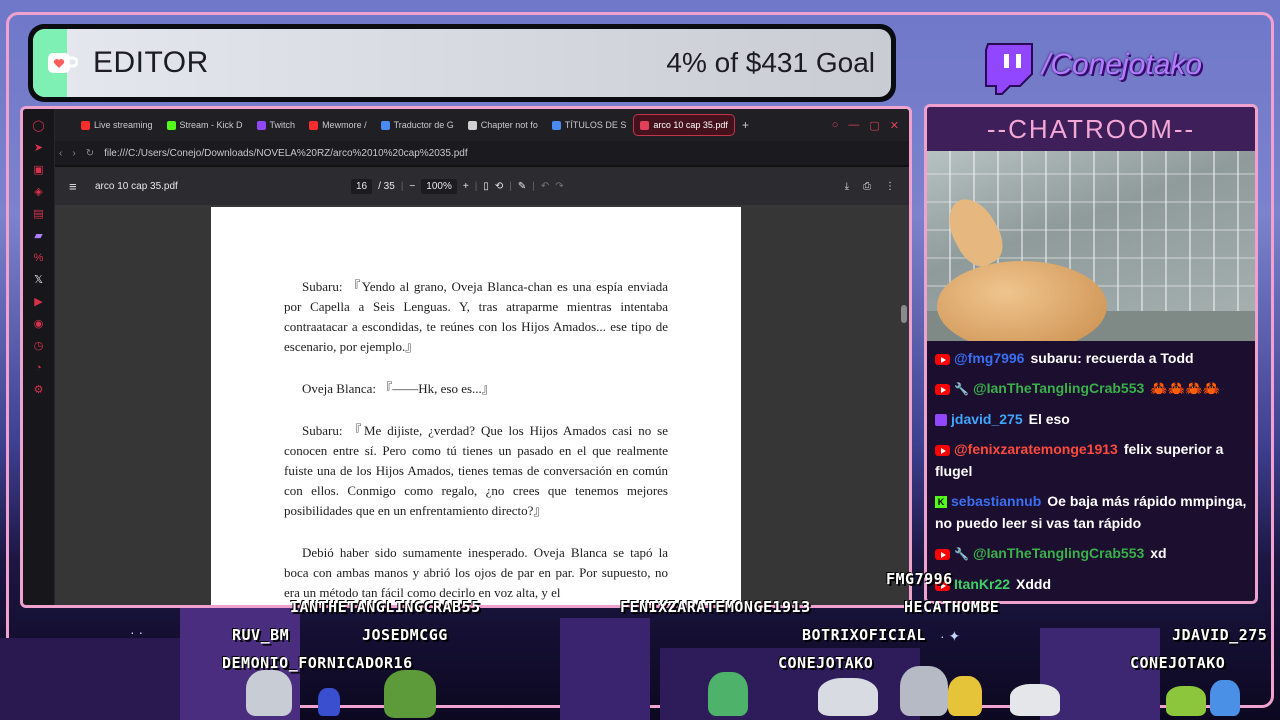 The width and height of the screenshot is (1280, 720). Describe the element at coordinates (645, 125) in the screenshot. I see `pdf-icon` at that location.